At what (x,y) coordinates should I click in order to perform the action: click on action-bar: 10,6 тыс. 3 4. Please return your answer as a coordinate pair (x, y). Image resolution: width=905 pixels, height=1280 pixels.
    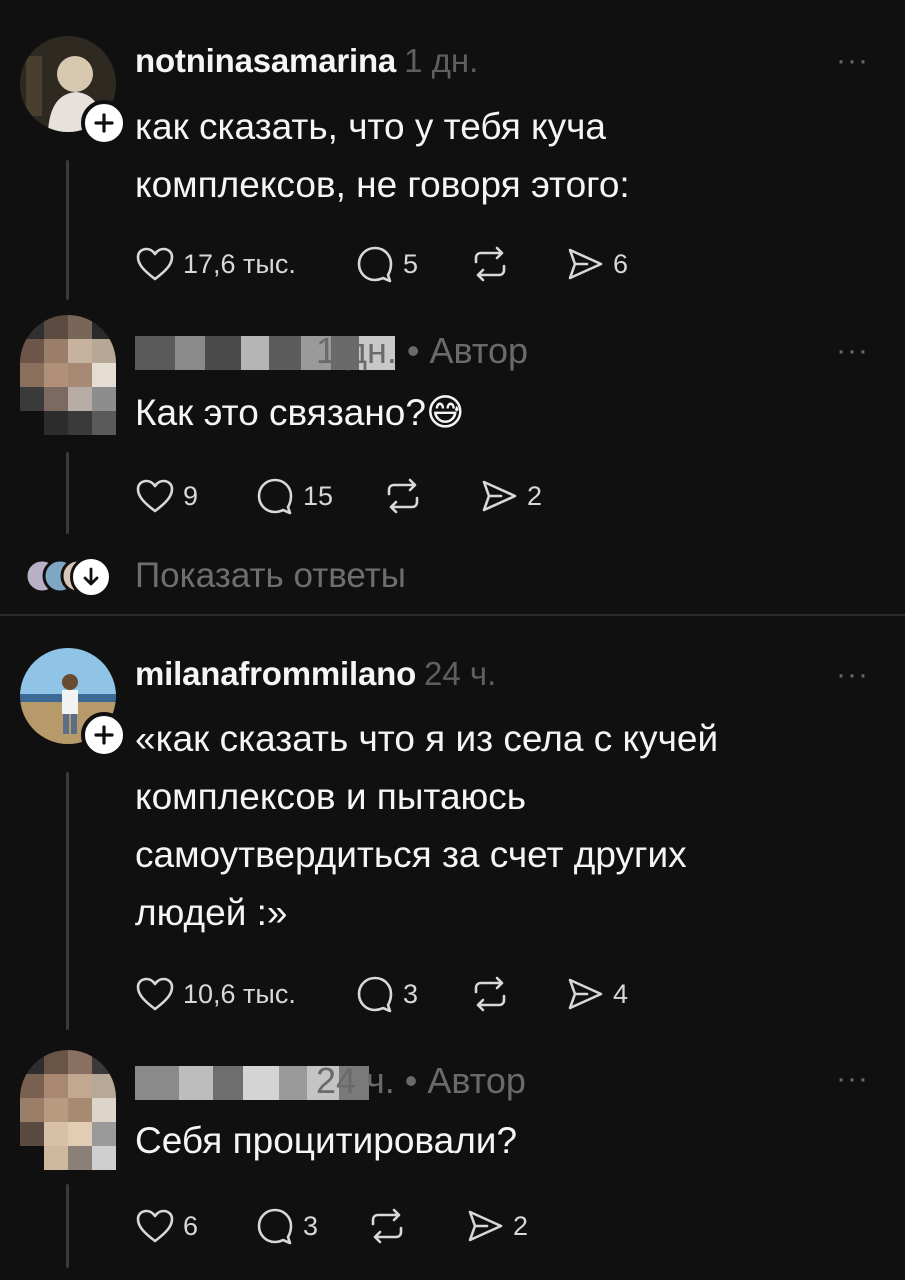
    Looking at the image, I should click on (381, 994).